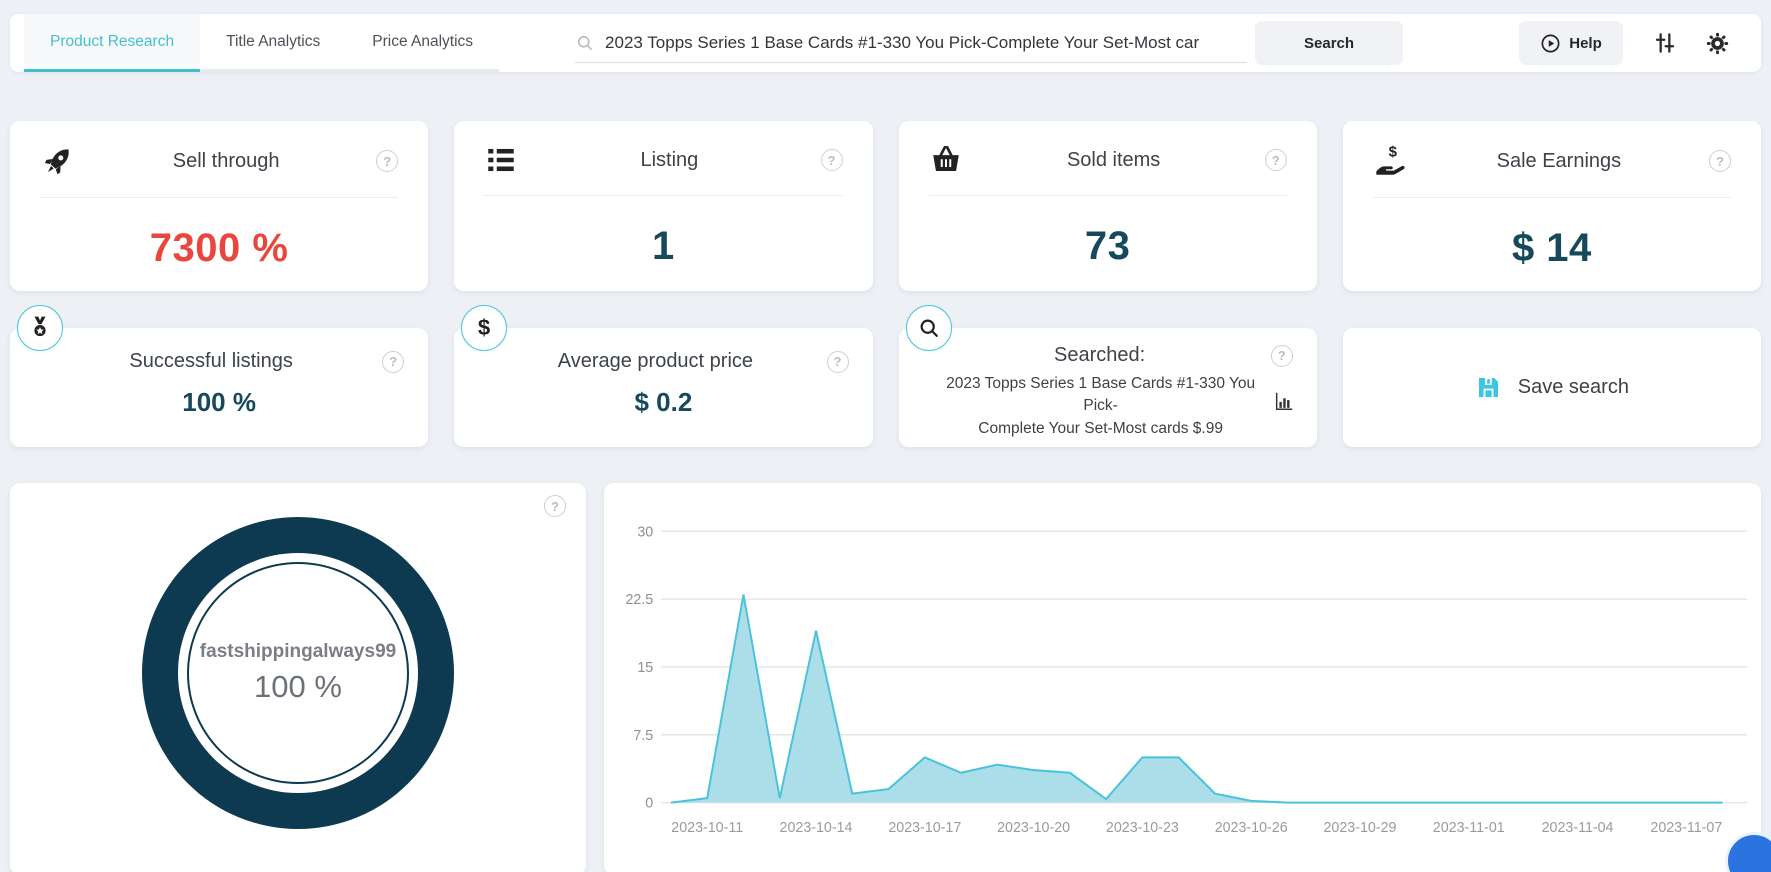 This screenshot has width=1771, height=872. I want to click on basket-icon, so click(945, 158).